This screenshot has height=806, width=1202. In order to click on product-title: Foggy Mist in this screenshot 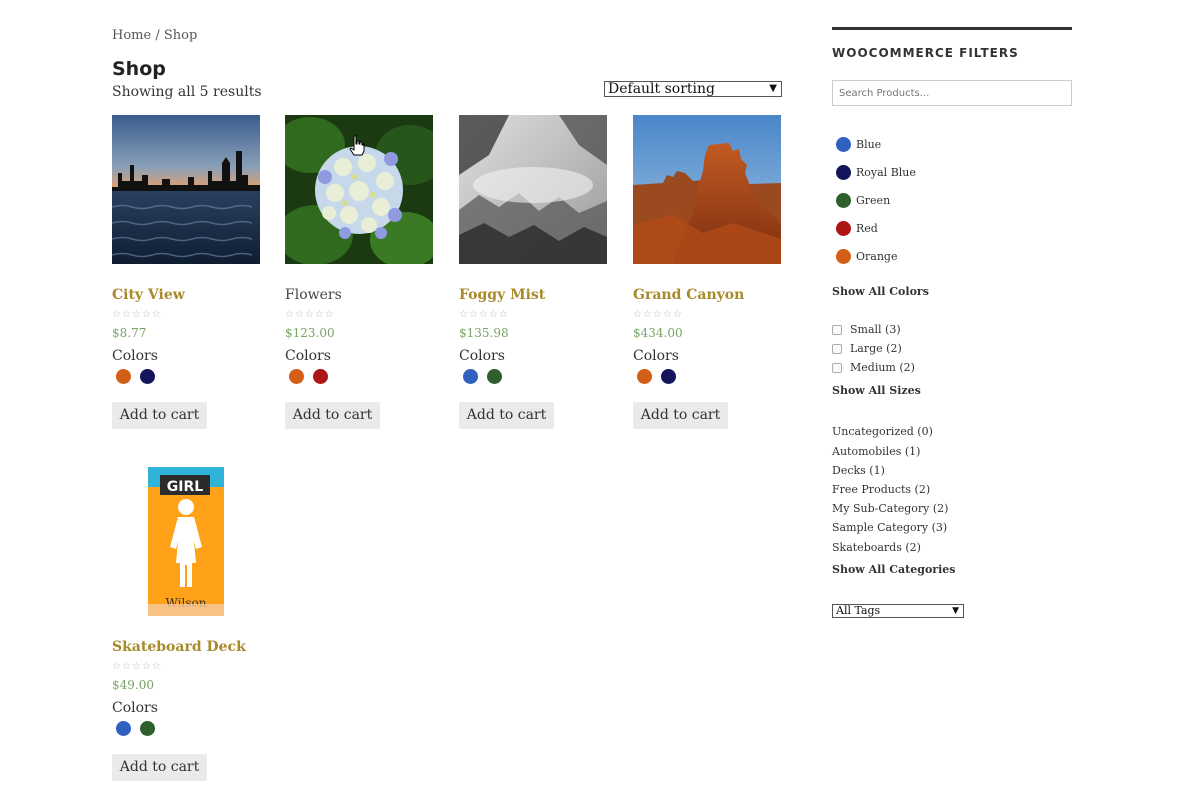, I will do `click(502, 295)`.